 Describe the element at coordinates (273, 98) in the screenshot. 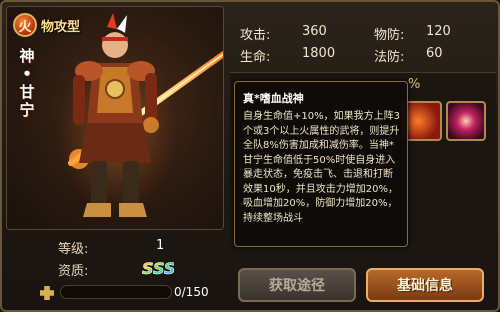

I see `skill-tooltip-title: 真*嗜血战神` at that location.